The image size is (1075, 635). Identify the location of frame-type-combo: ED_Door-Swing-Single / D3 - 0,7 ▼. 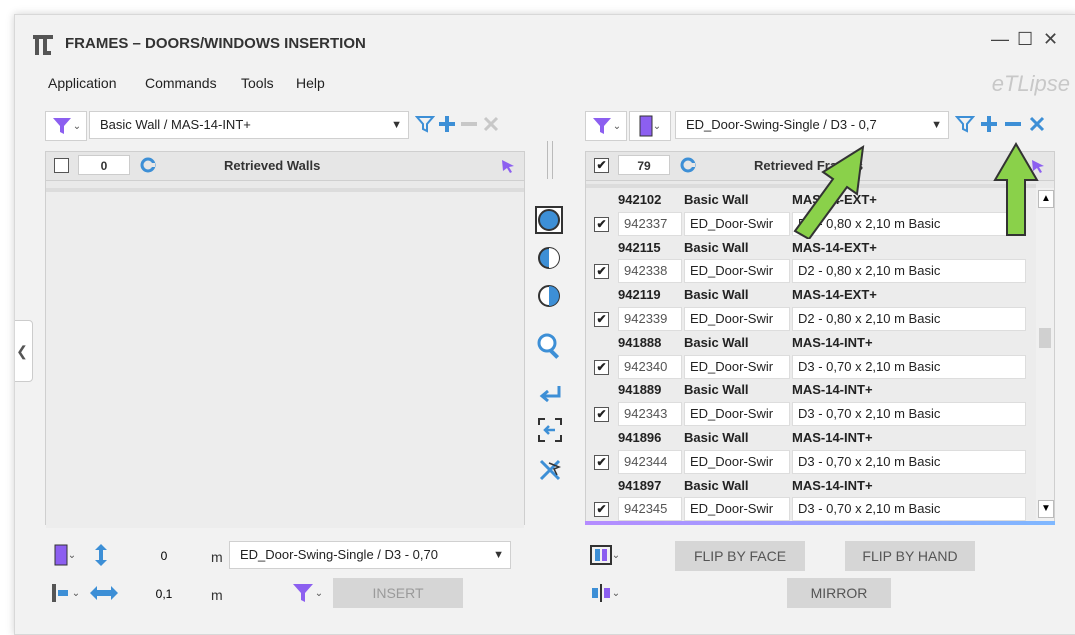
(812, 125).